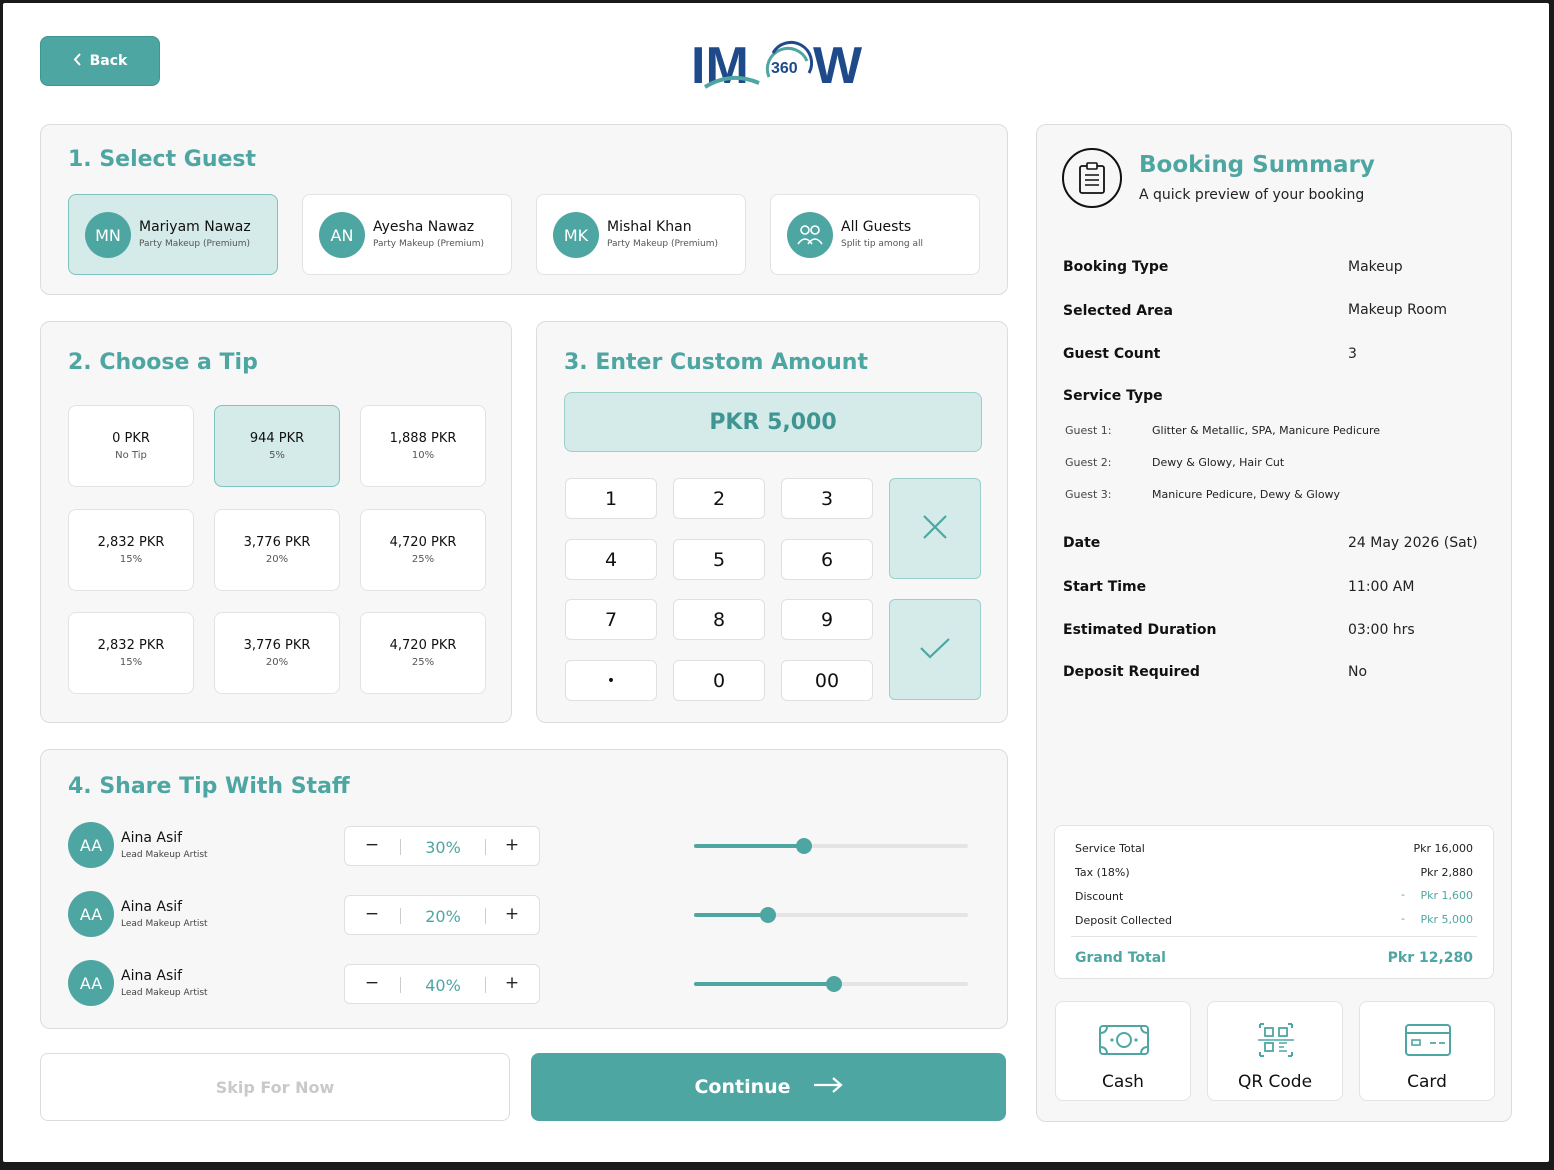  Describe the element at coordinates (1446, 919) in the screenshot. I see `deposit-collected-value: Pkr 5,000` at that location.